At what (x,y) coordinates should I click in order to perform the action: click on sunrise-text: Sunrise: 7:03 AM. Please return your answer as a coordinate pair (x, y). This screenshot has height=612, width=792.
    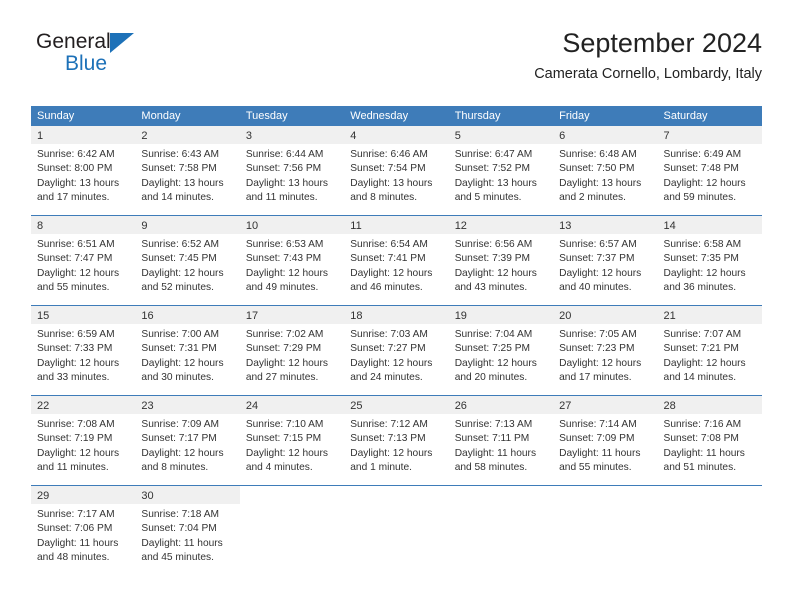
    Looking at the image, I should click on (389, 334).